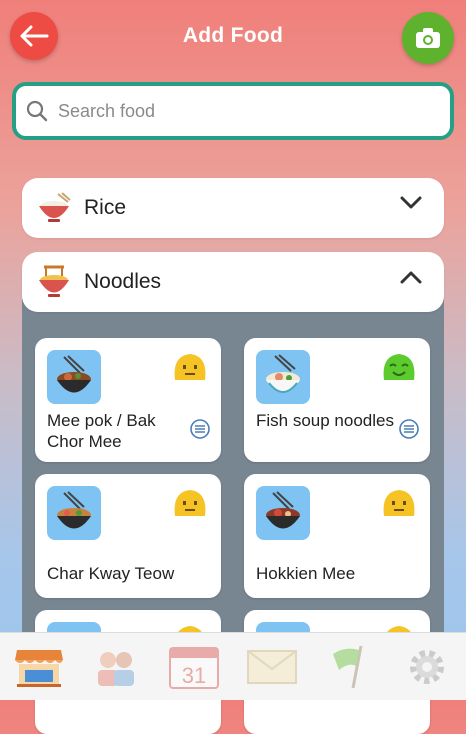  I want to click on green-smile-face-icon, so click(399, 367).